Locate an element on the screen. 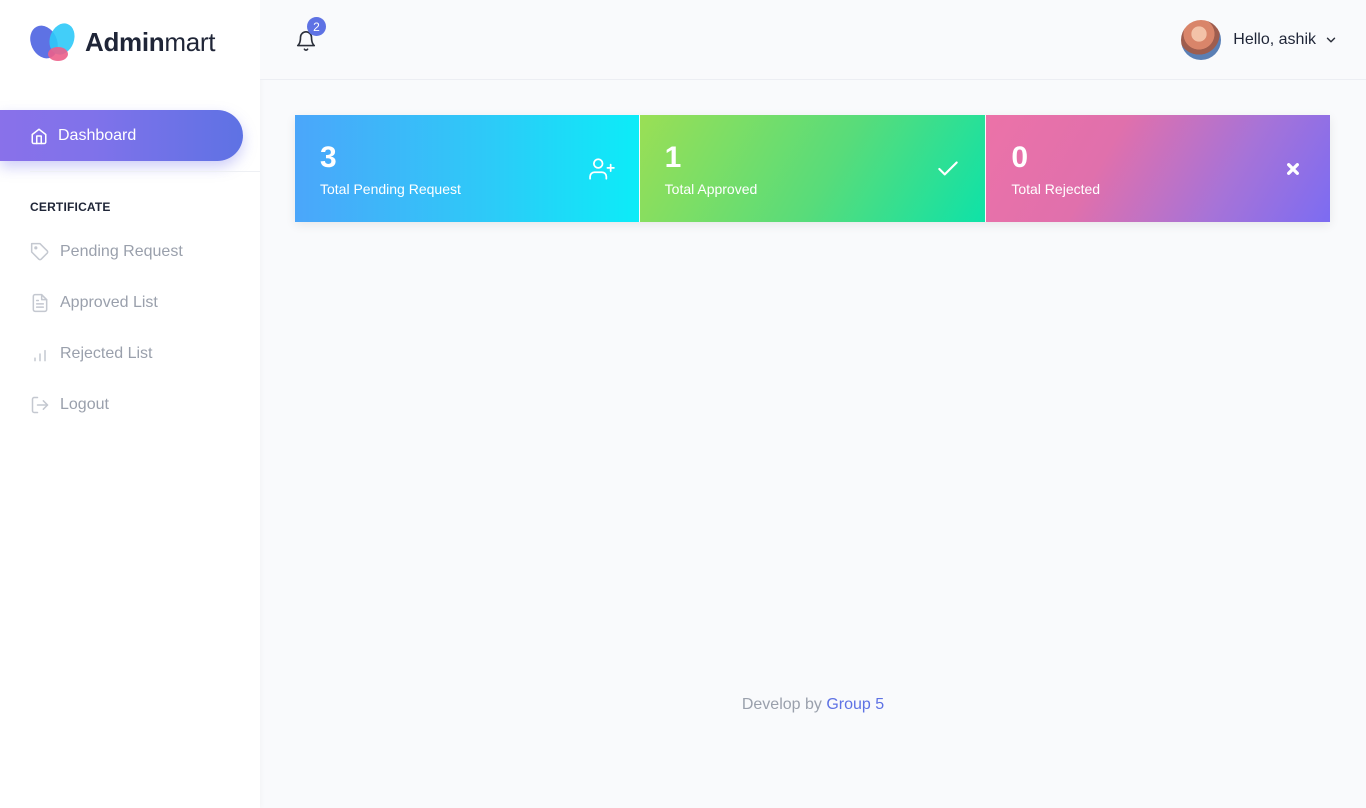  bar-chart-icon is located at coordinates (40, 355).